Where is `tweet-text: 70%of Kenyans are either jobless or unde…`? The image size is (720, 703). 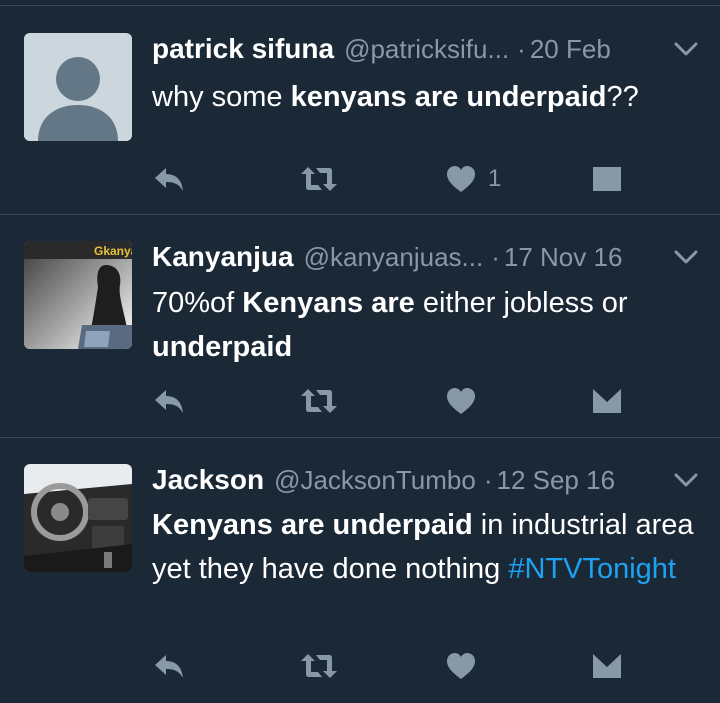
tweet-text: 70%of Kenyans are either jobless or unde… is located at coordinates (426, 325).